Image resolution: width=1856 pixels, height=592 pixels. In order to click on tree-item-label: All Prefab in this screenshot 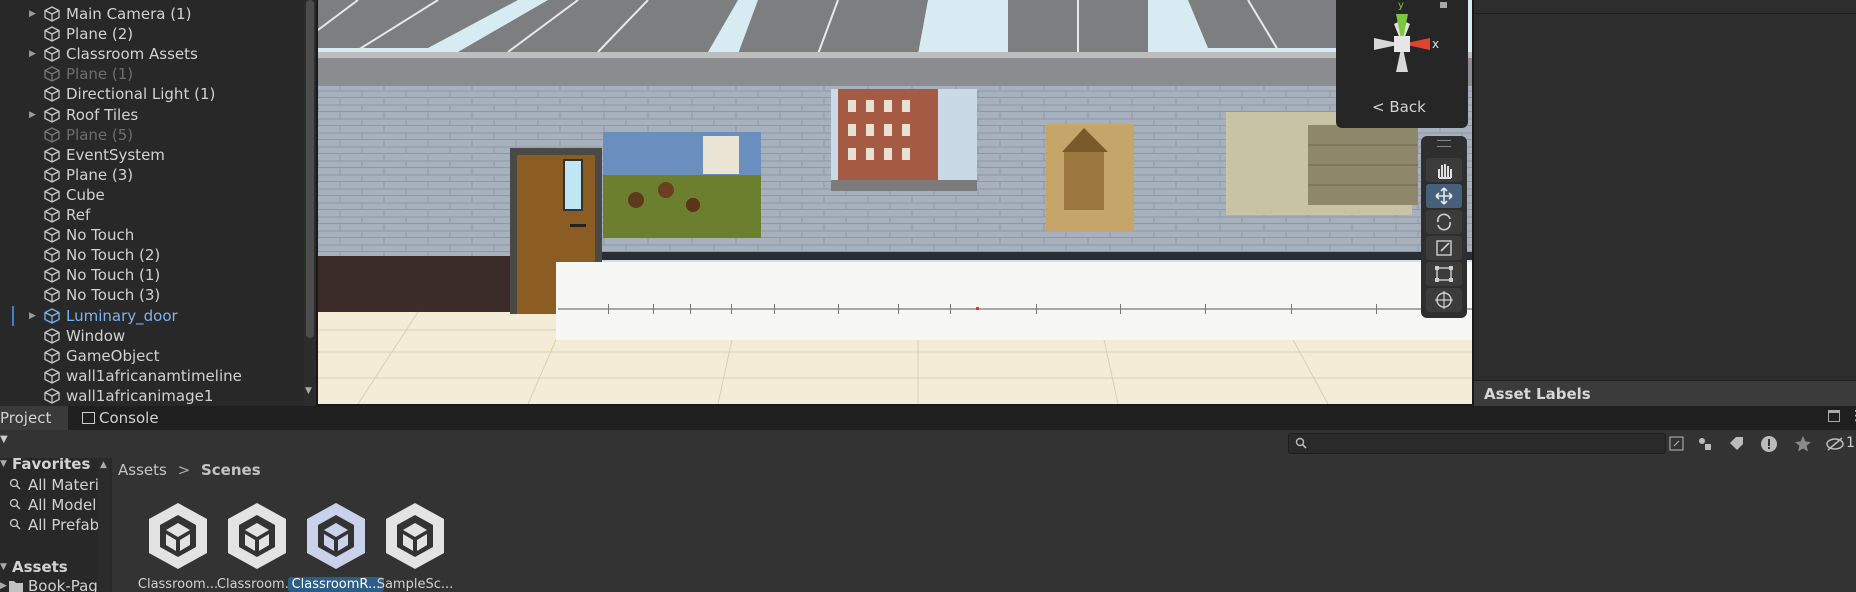, I will do `click(64, 525)`.